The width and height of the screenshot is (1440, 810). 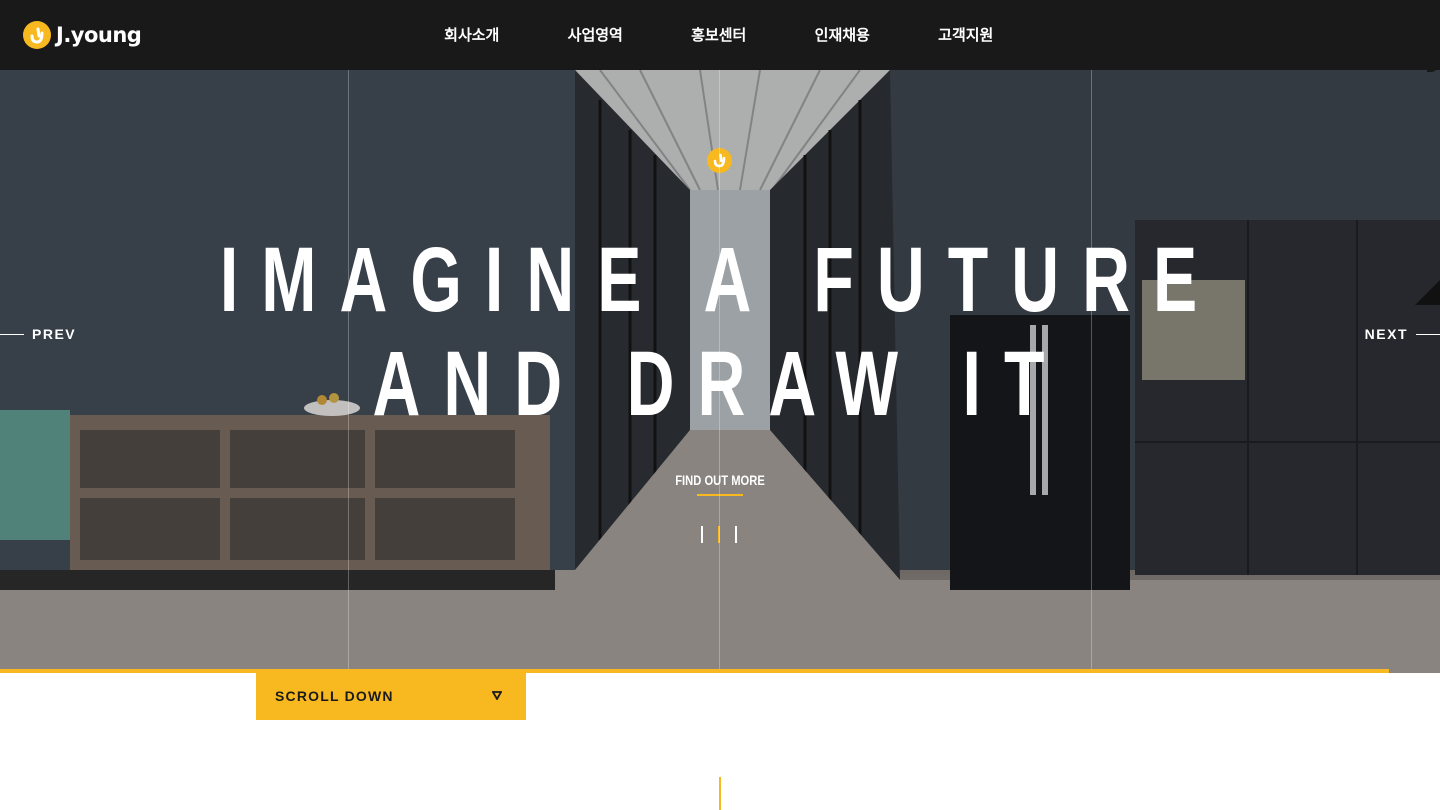 I want to click on chevron-down-icon, so click(x=497, y=695).